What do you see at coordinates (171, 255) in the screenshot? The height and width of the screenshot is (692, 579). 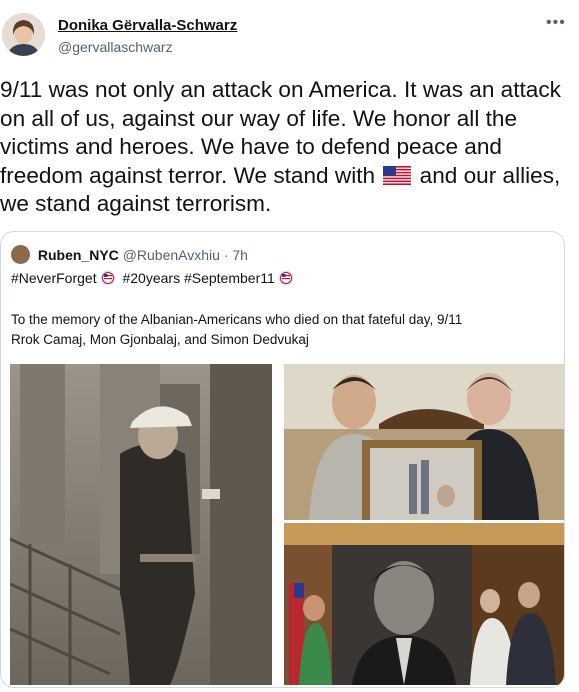 I see `quoted-author-handle: @RubenAvxhiu` at bounding box center [171, 255].